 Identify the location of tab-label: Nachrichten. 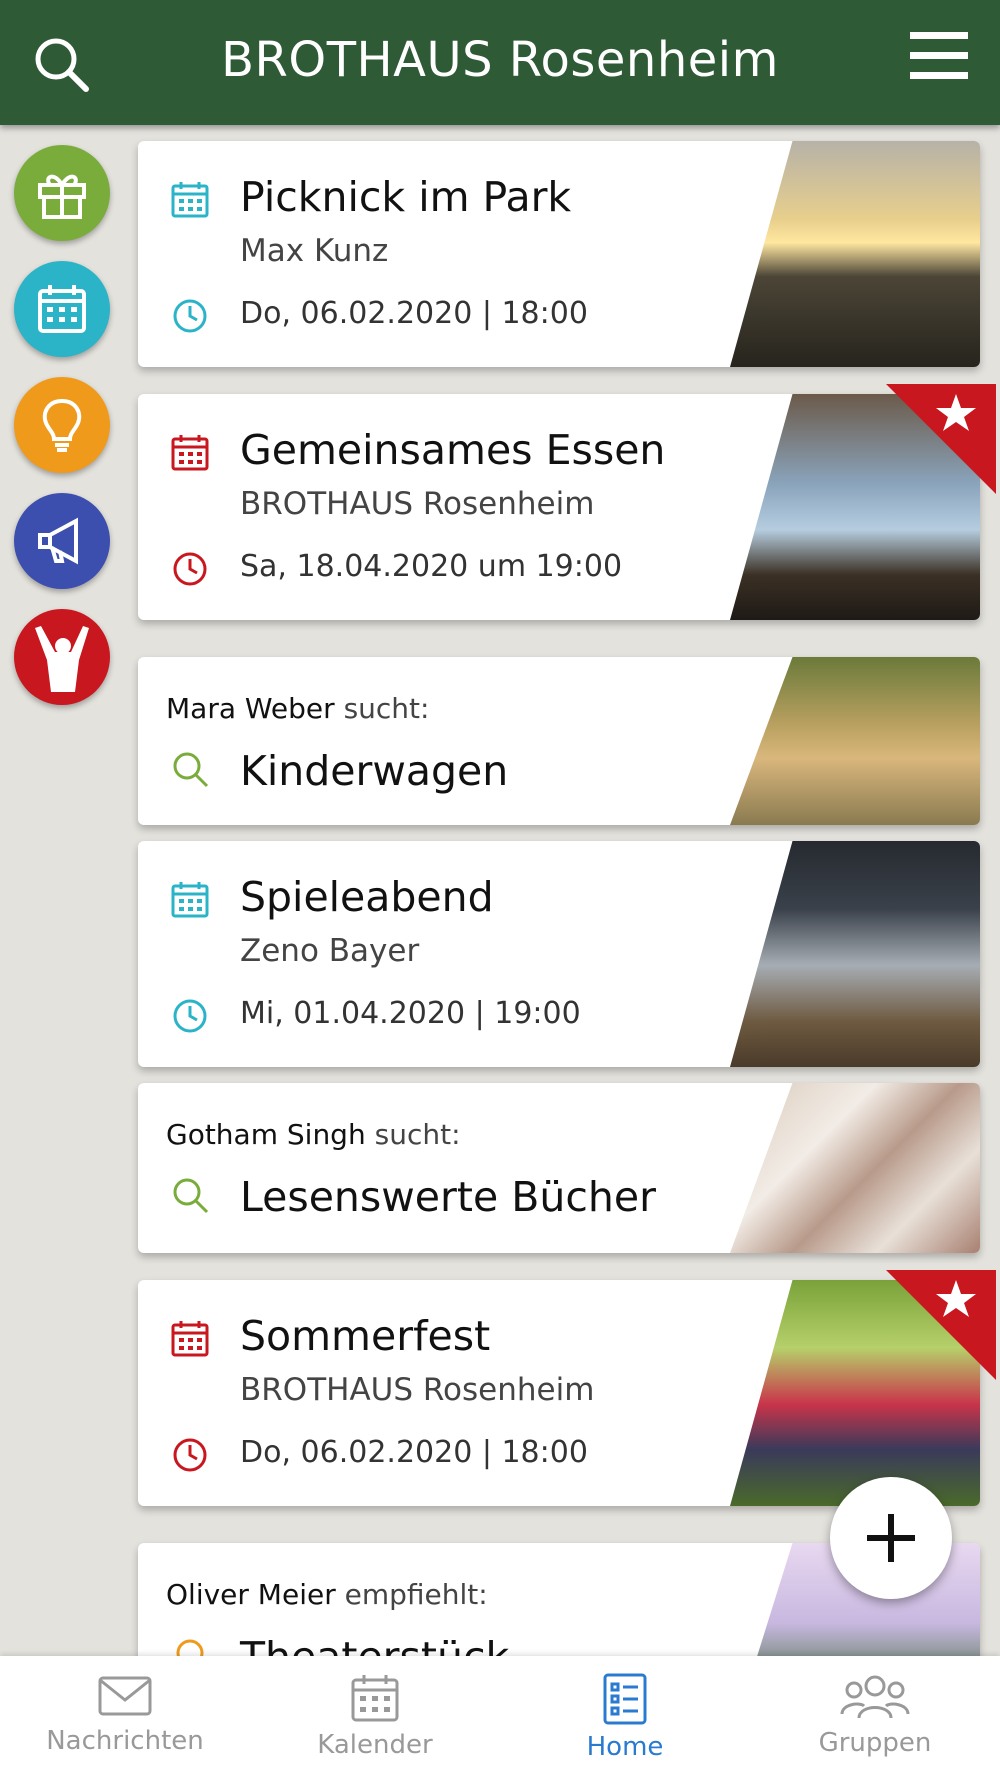
(125, 1741).